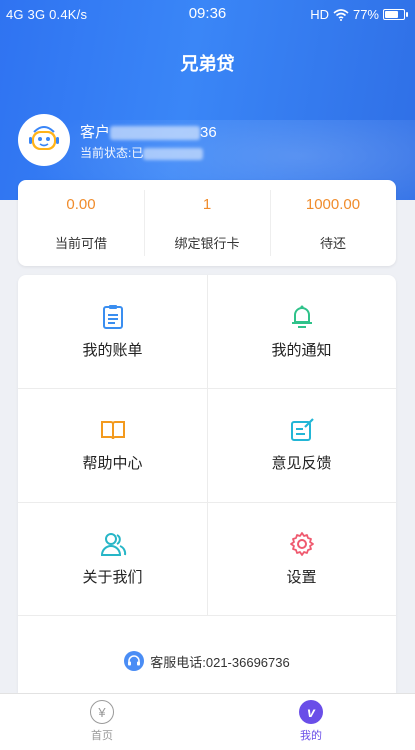  I want to click on battery-percent: 77%, so click(365, 14).